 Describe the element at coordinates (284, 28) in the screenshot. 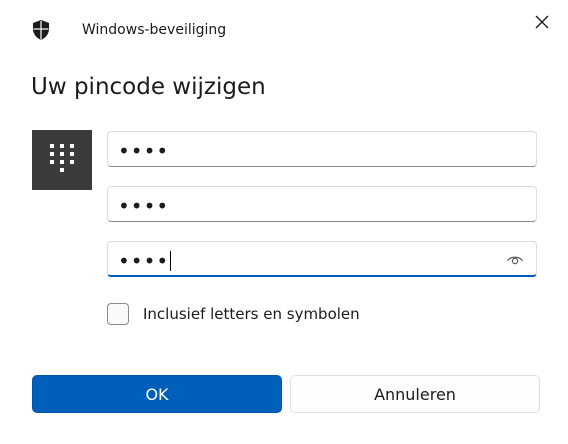

I see `title-bar: Windows-beveiliging` at that location.